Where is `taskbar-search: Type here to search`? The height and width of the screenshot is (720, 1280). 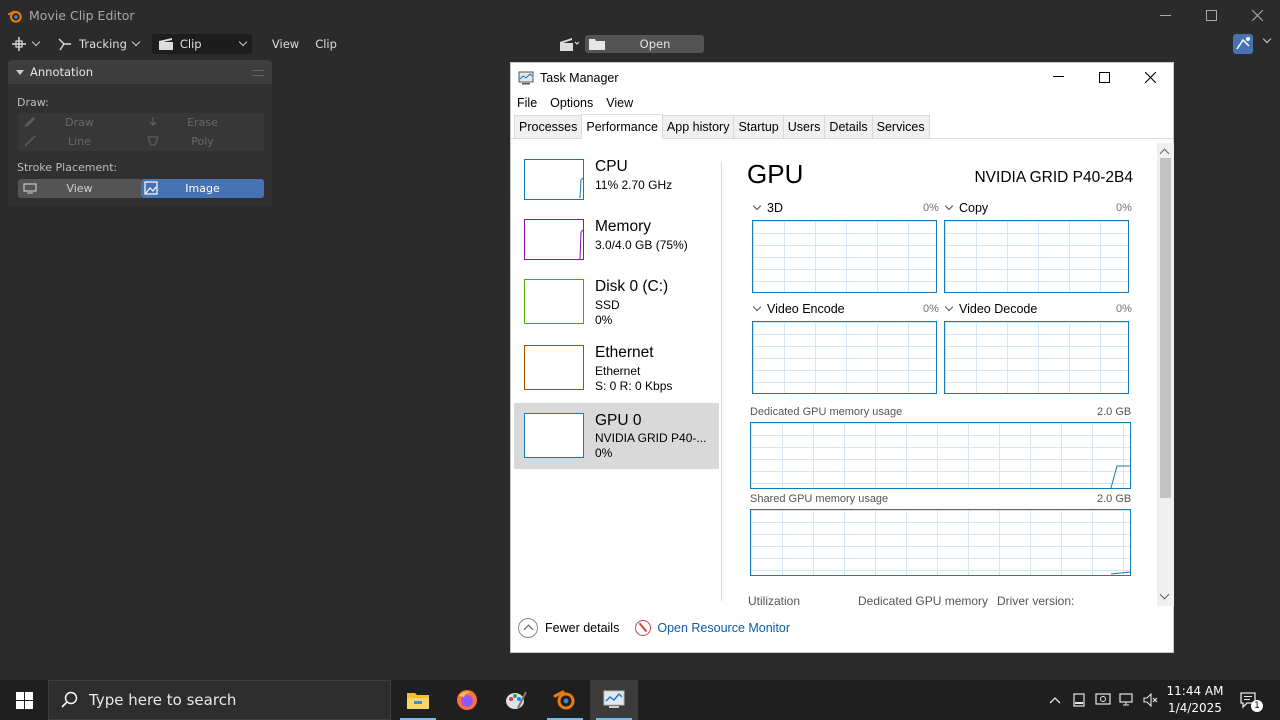
taskbar-search: Type here to search is located at coordinates (219, 700).